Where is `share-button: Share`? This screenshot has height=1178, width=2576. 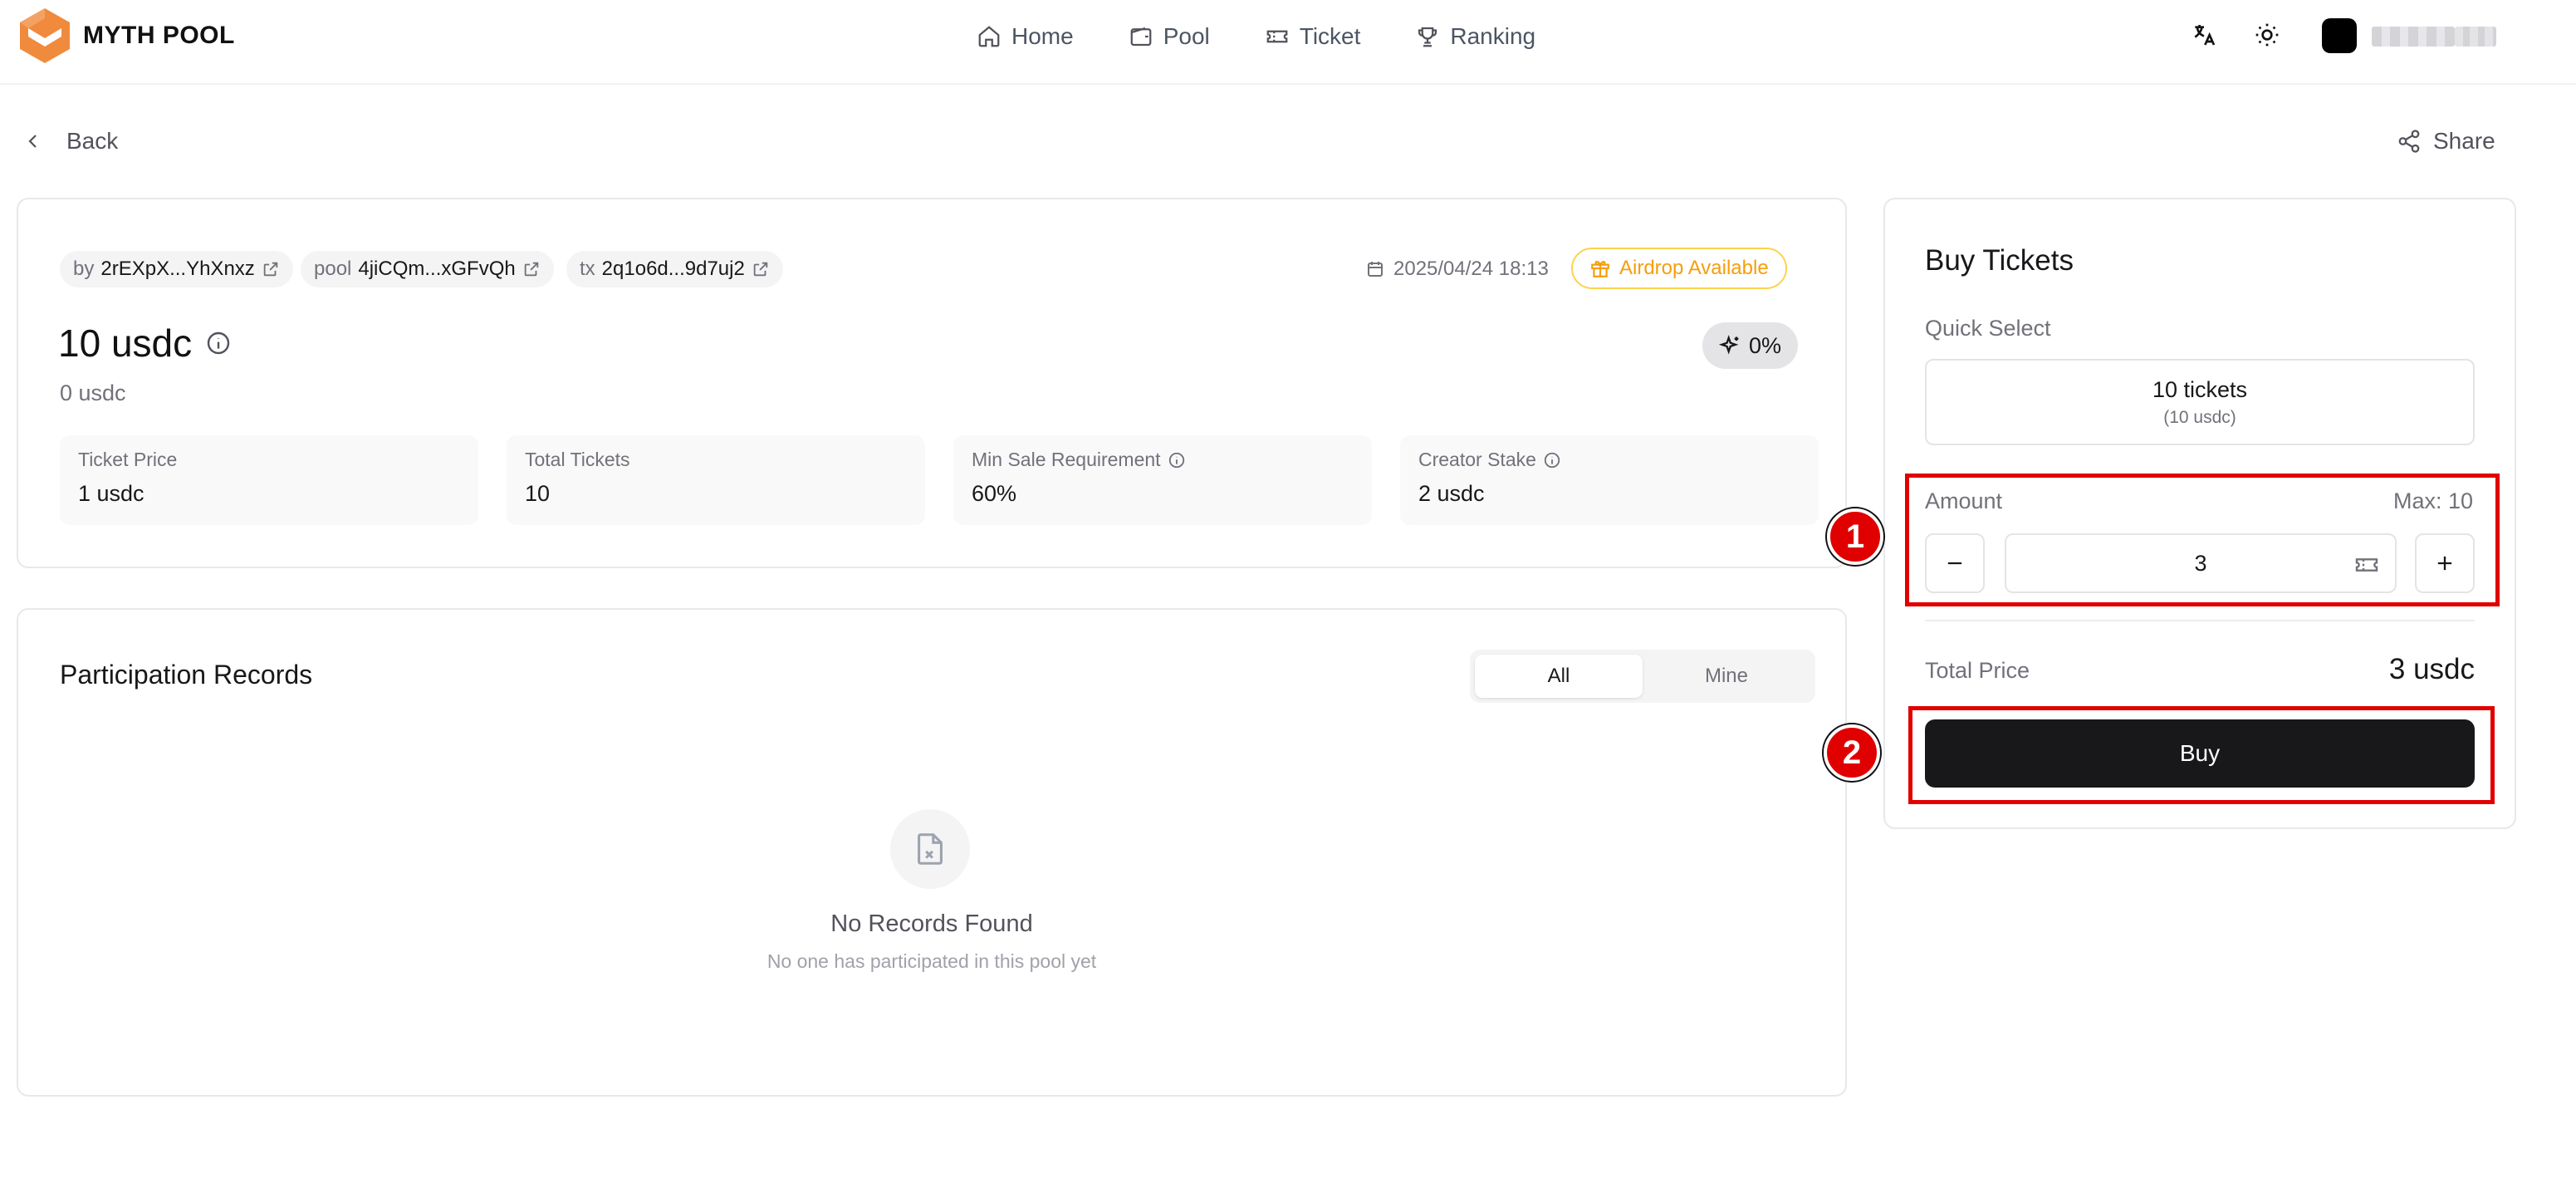 share-button: Share is located at coordinates (2446, 141).